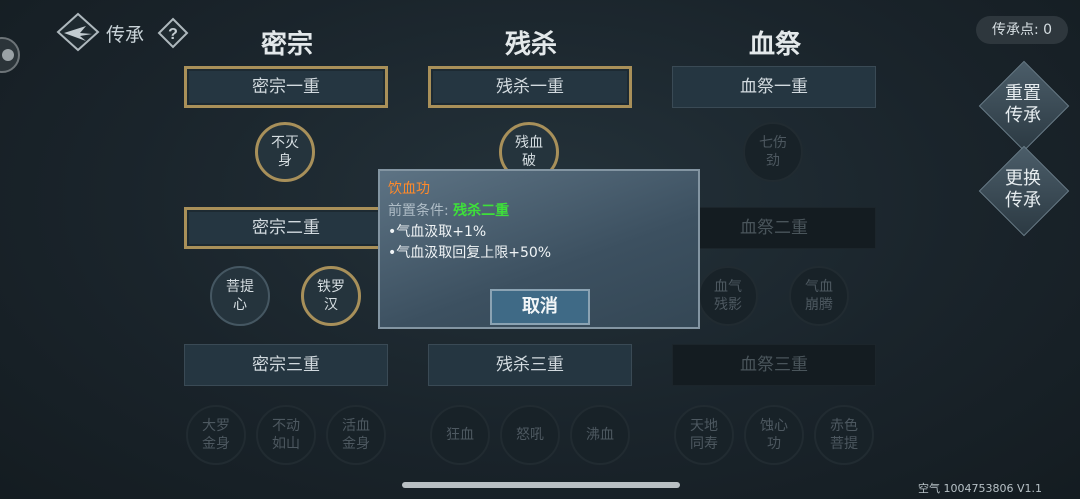 Image resolution: width=1080 pixels, height=499 pixels. I want to click on popup-prereq-label: 前置条件:, so click(418, 211).